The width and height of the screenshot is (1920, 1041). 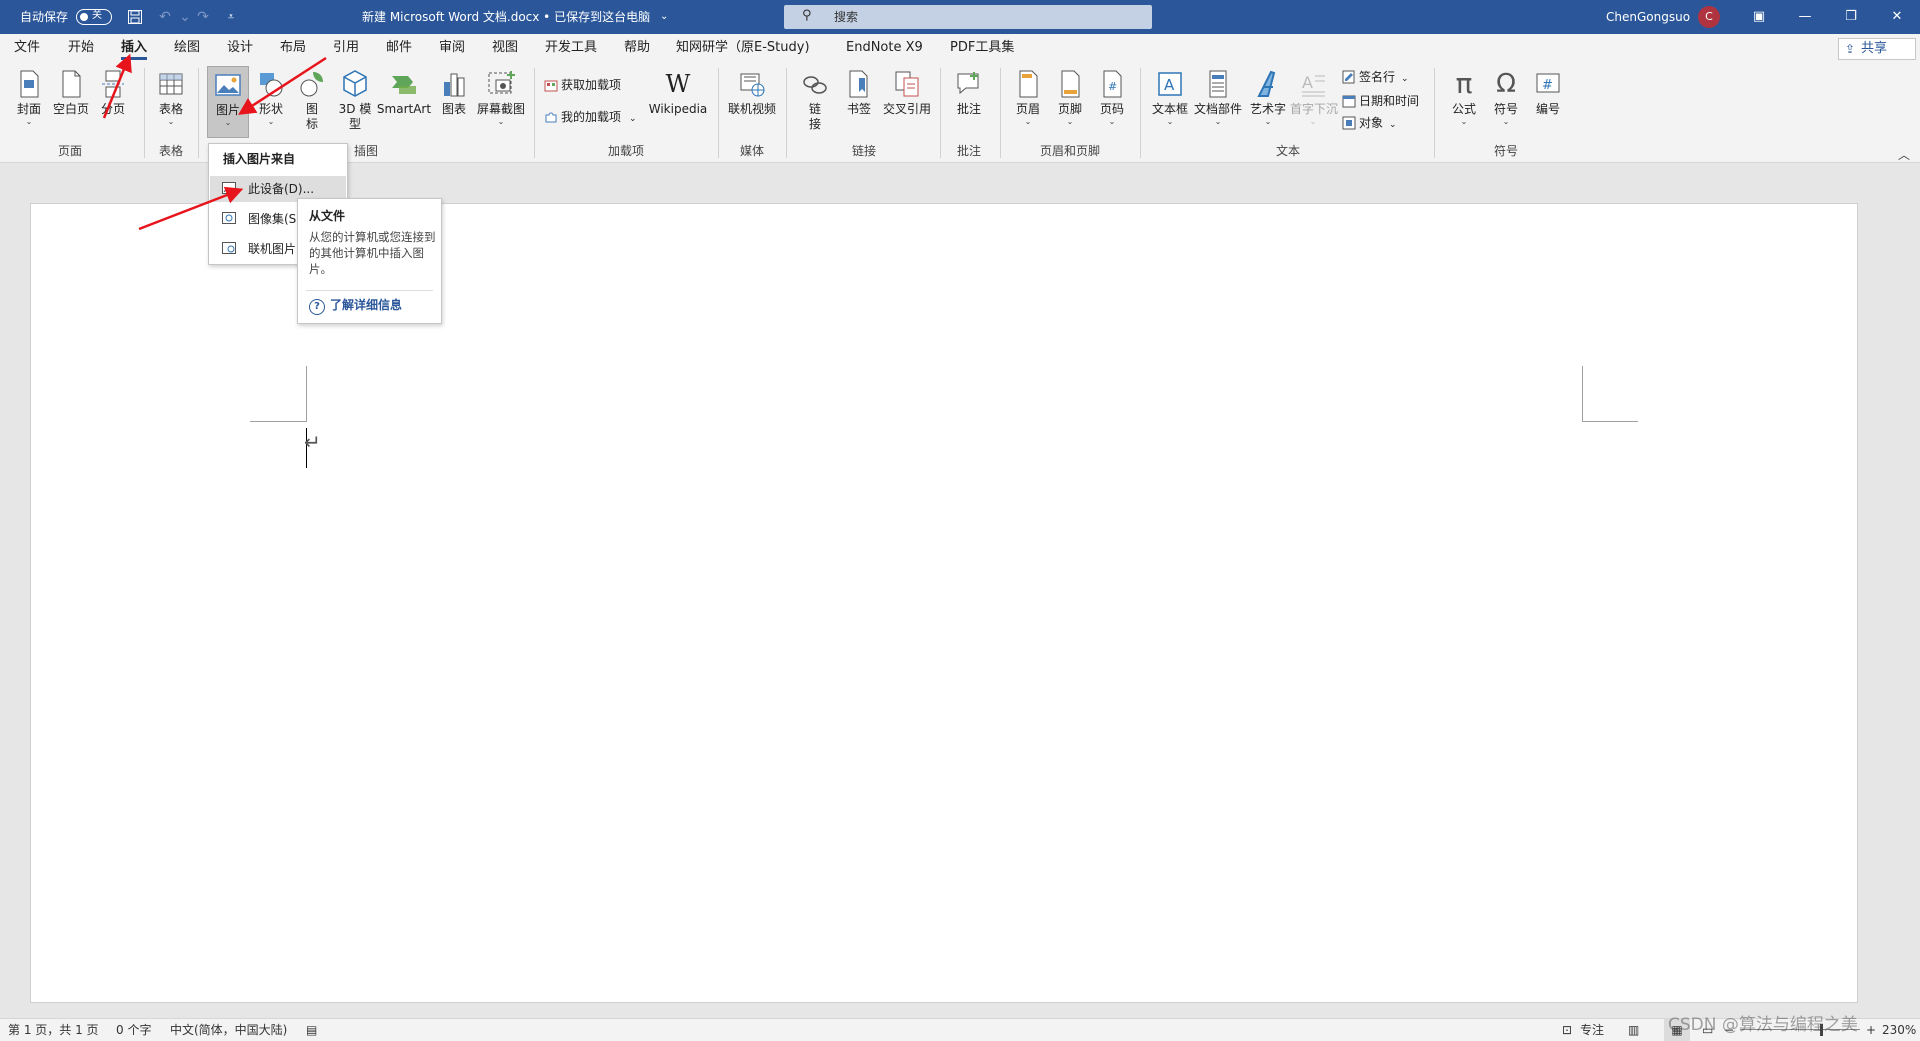 What do you see at coordinates (346, 48) in the screenshot?
I see `tab-references: 引用` at bounding box center [346, 48].